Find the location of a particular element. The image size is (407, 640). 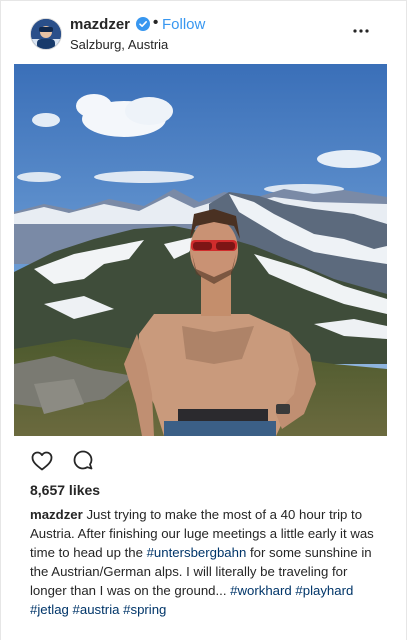

hashtag-link: #austria is located at coordinates (96, 609).